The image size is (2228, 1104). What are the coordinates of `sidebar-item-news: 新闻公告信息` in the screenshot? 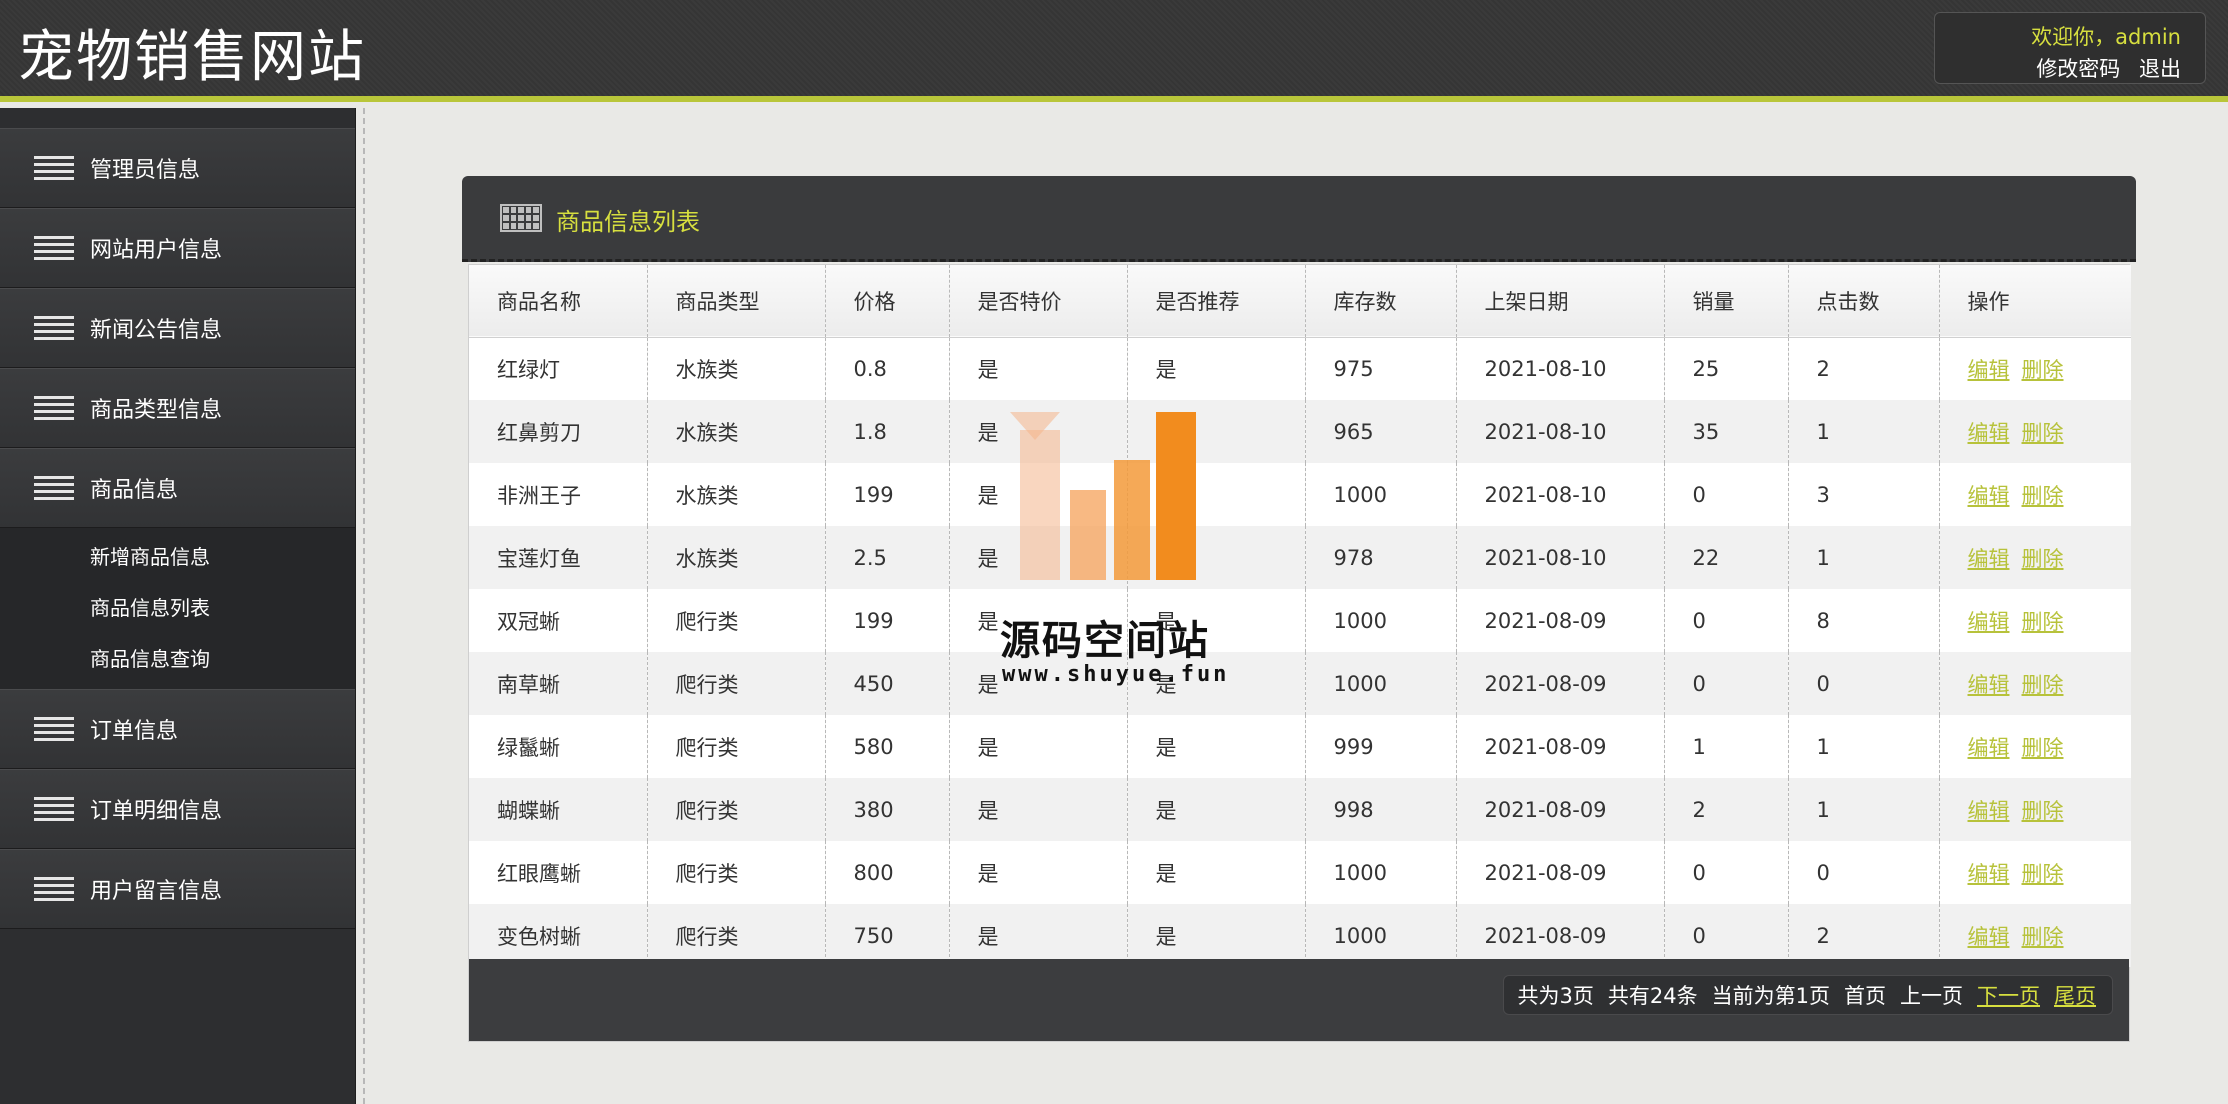 It's located at (177, 328).